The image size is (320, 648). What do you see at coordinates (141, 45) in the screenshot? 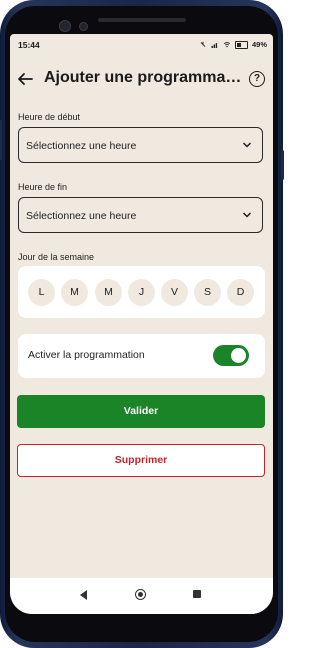
I see `status-bar: 15:44 49%` at bounding box center [141, 45].